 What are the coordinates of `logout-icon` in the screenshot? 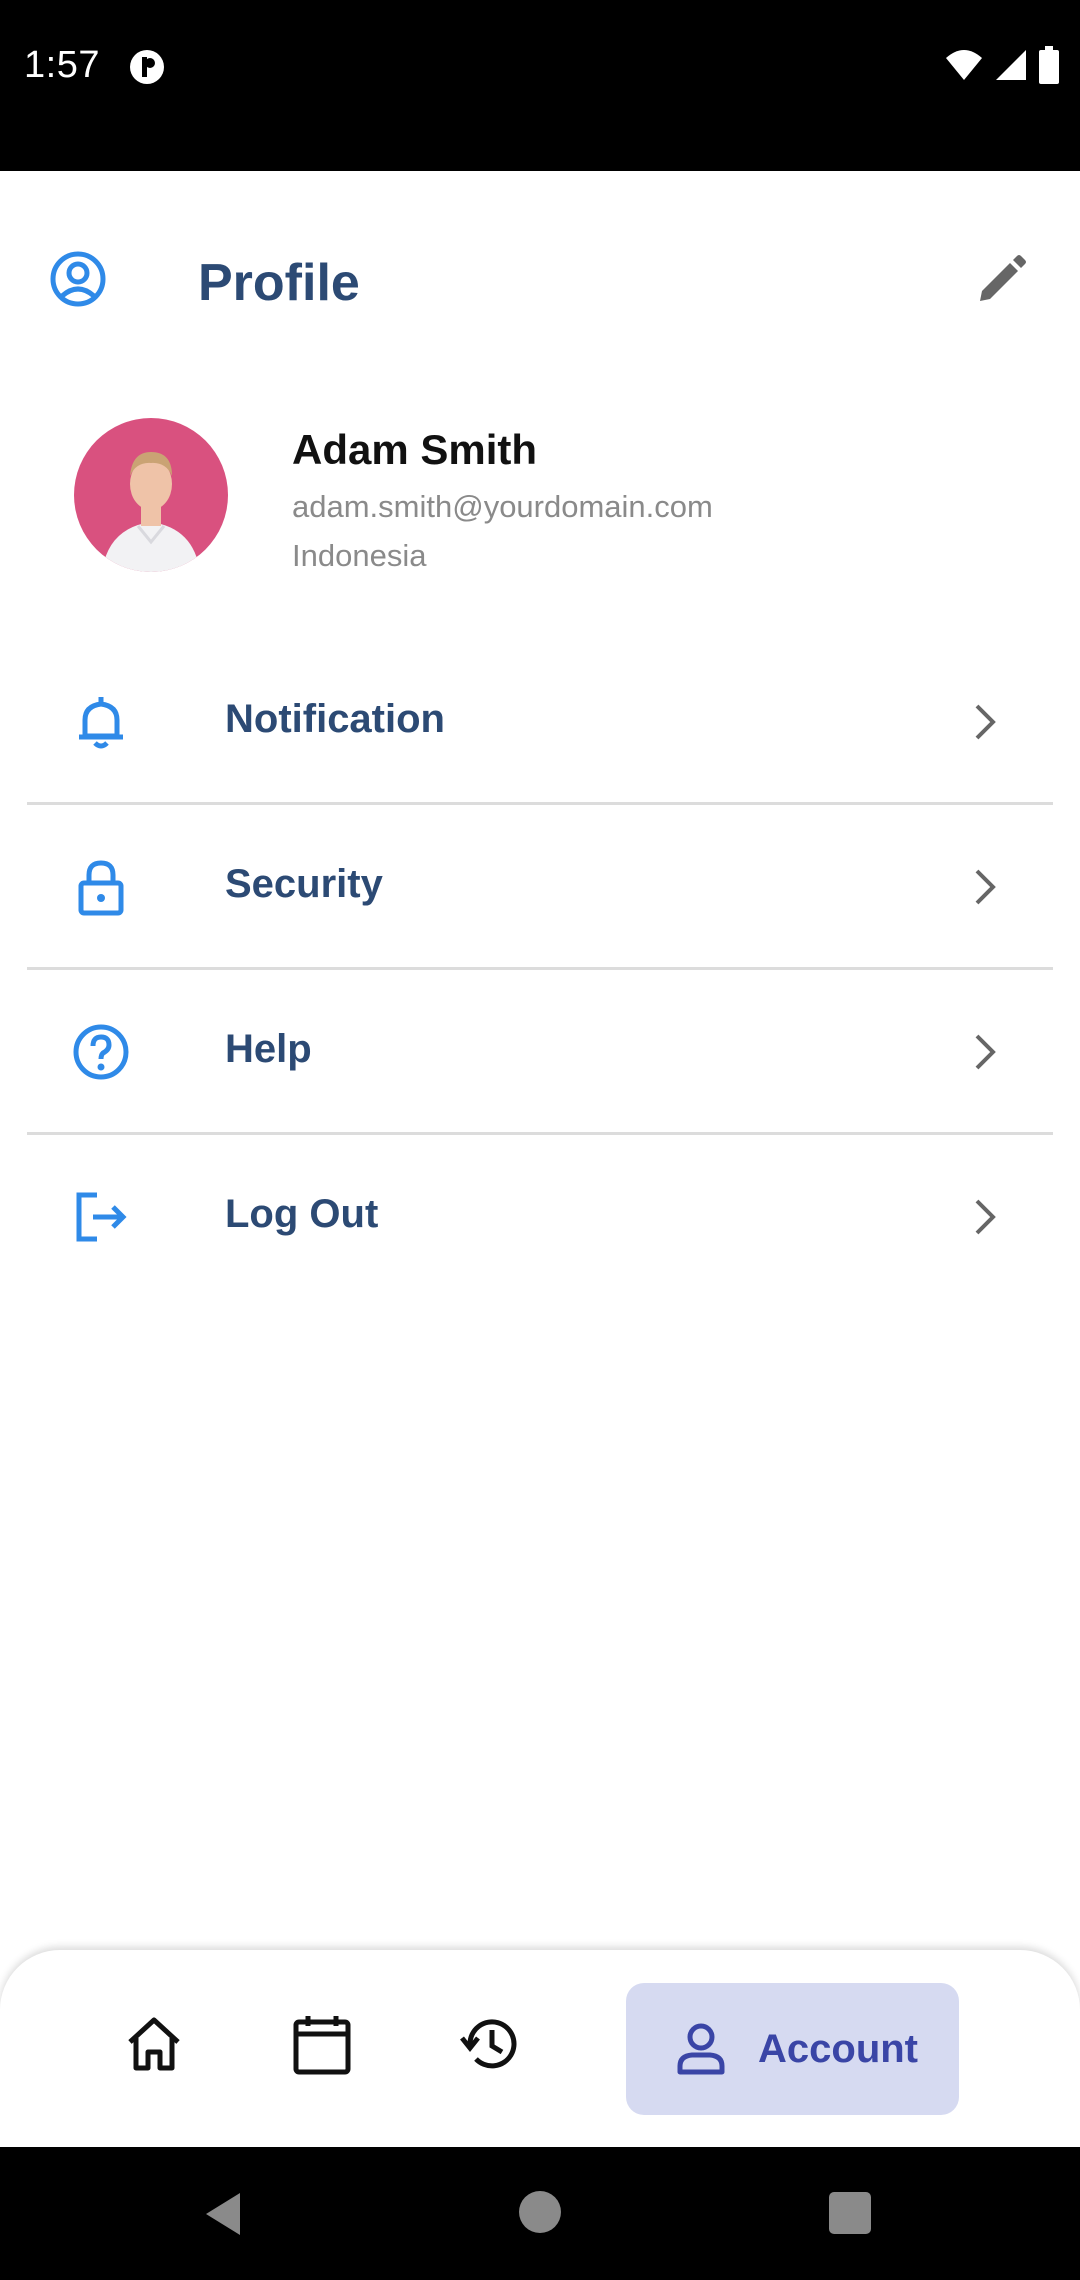 It's located at (101, 1217).